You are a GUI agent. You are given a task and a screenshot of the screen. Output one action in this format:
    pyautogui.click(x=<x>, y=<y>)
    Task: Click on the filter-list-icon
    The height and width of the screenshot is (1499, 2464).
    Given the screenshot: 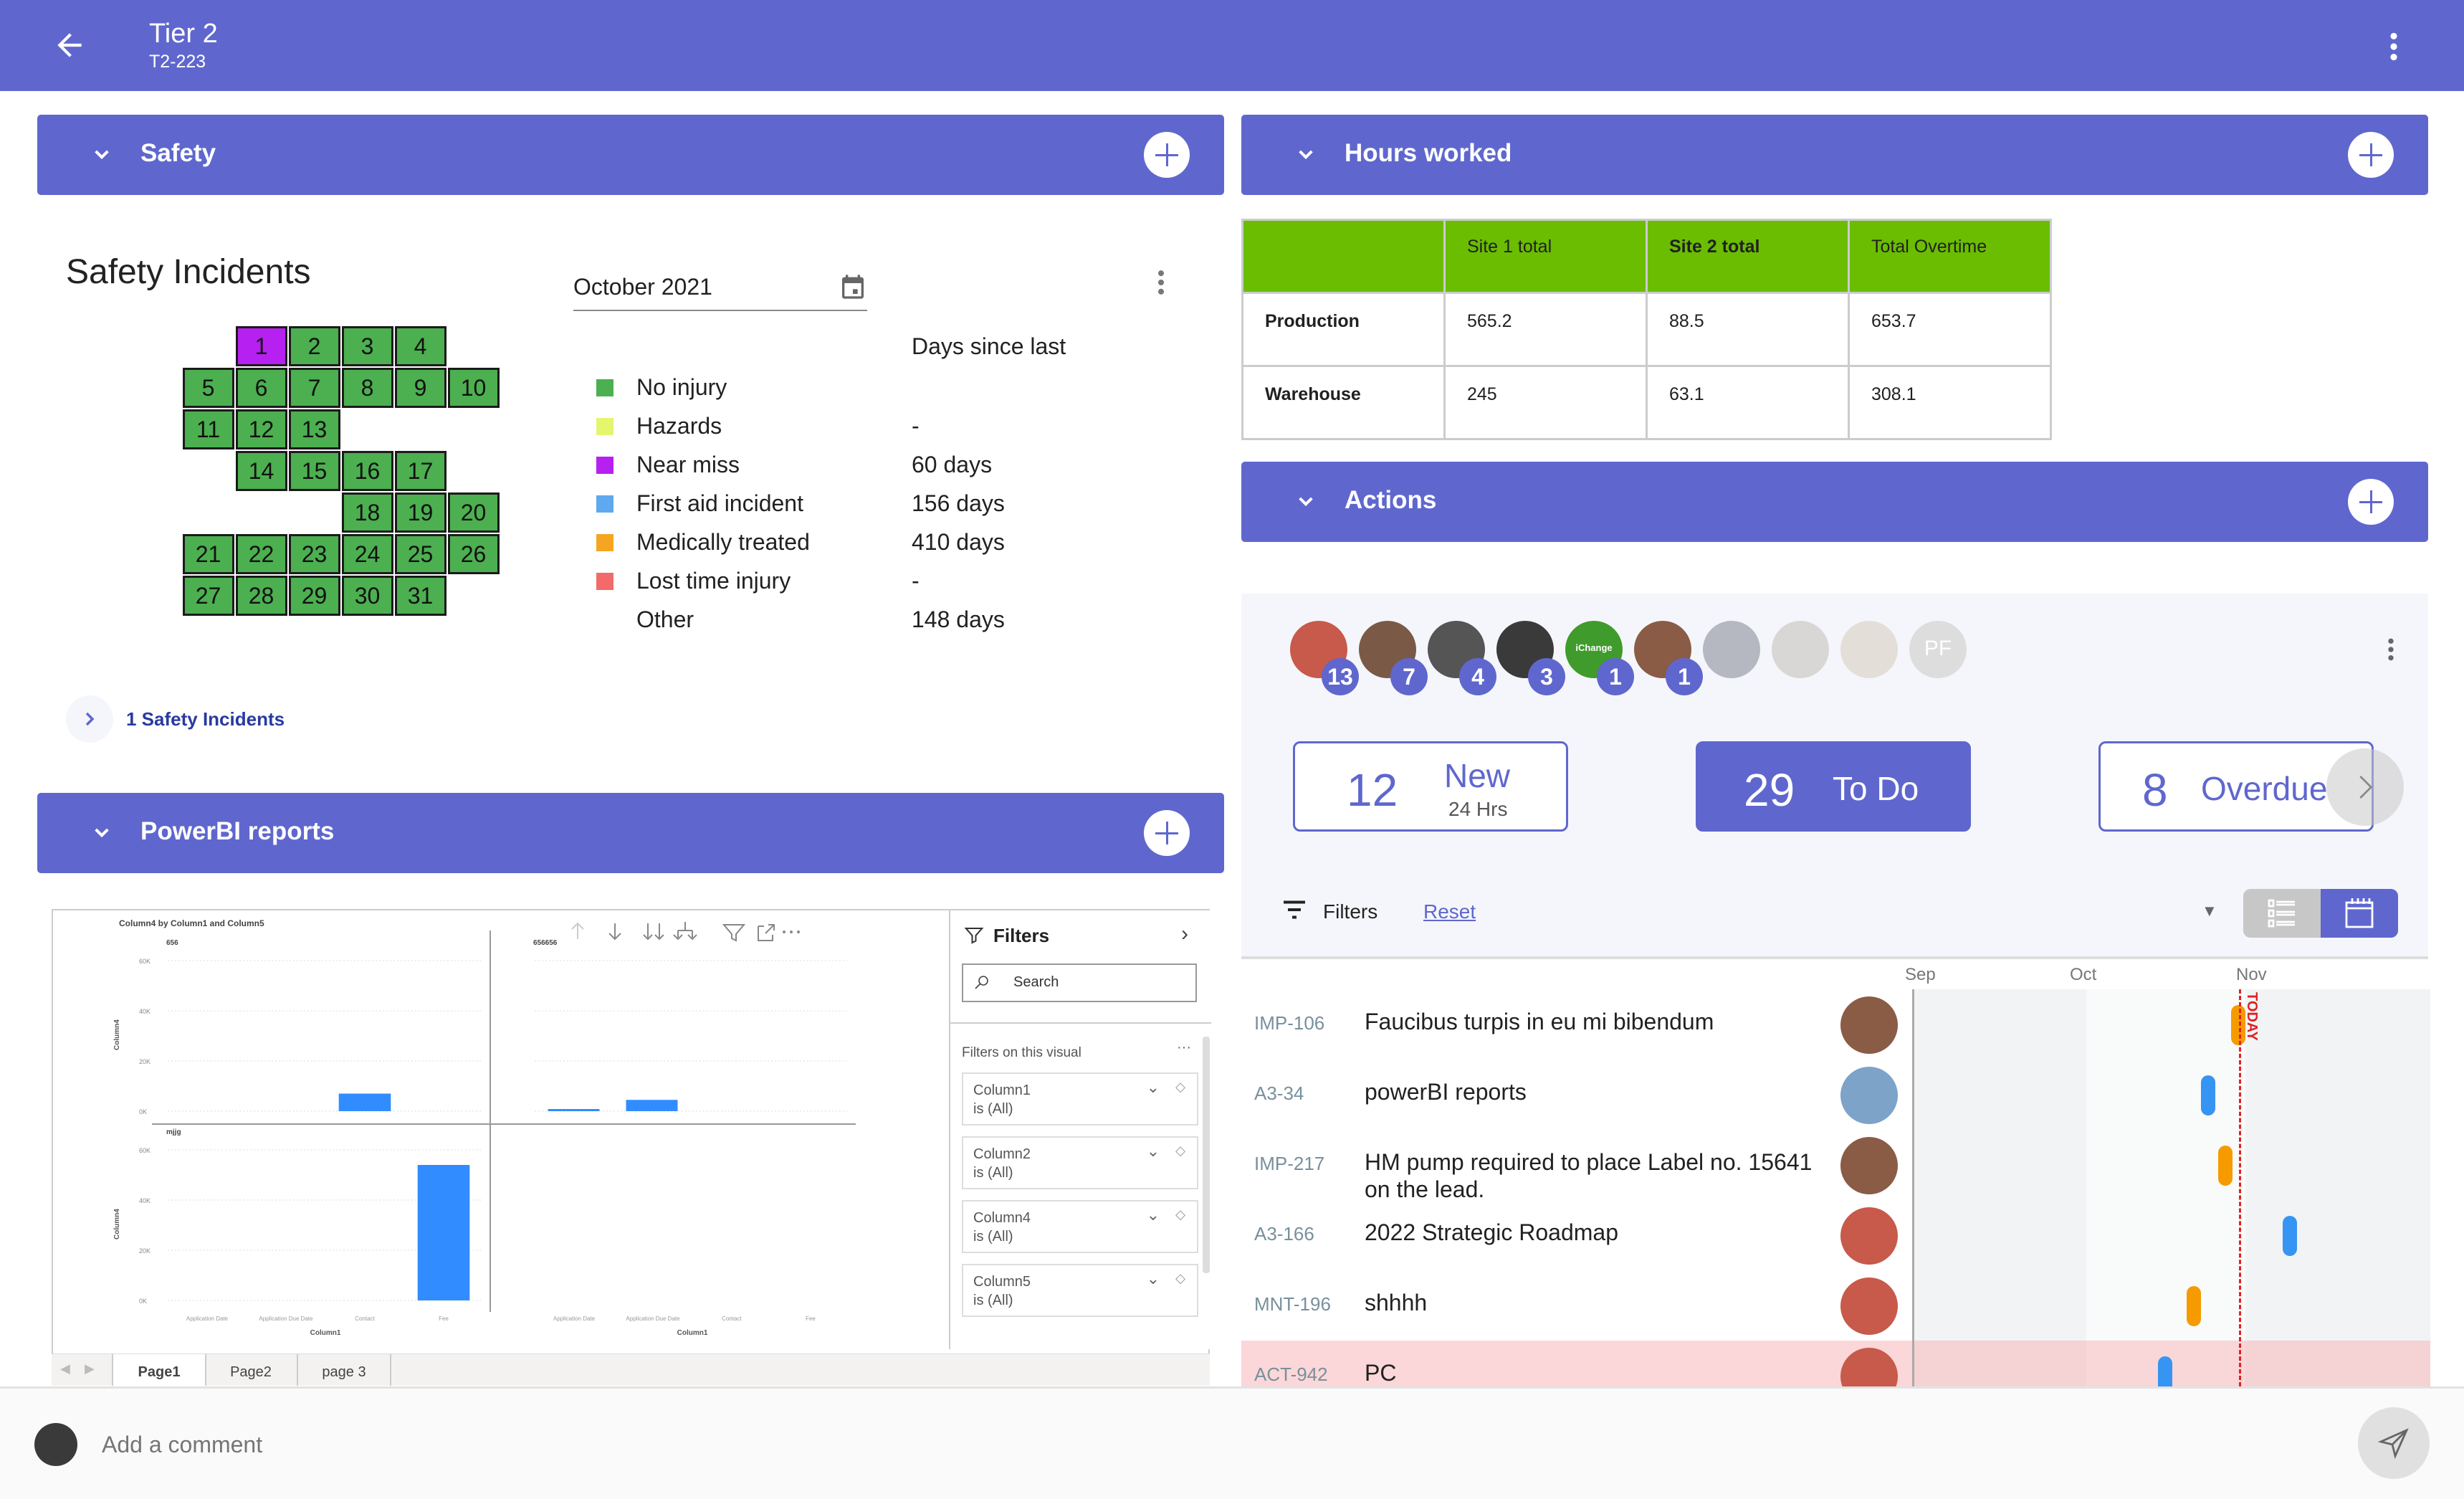 What is the action you would take?
    pyautogui.click(x=1294, y=909)
    